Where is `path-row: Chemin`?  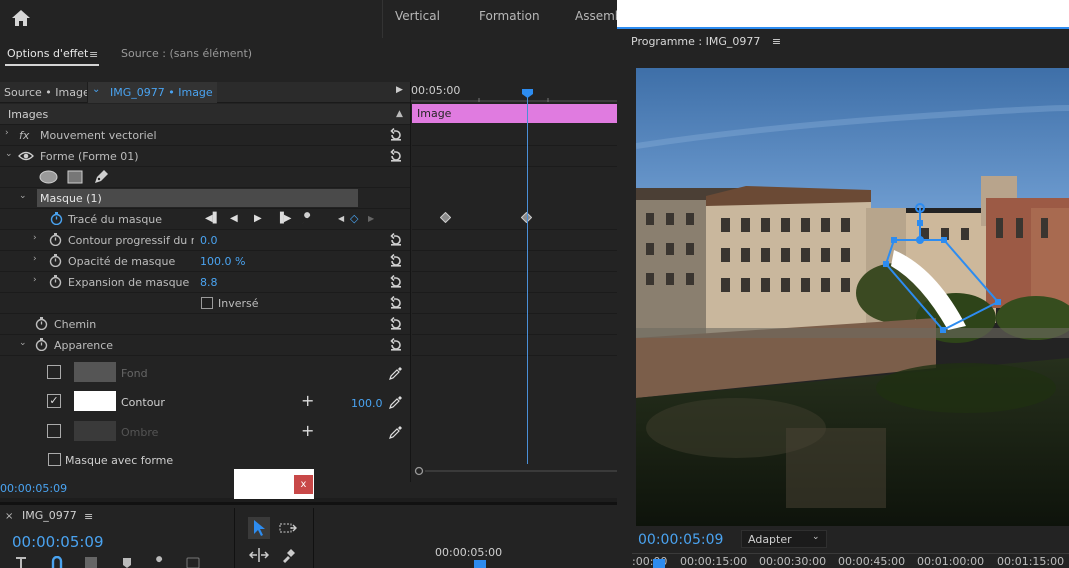
path-row: Chemin is located at coordinates (205, 324).